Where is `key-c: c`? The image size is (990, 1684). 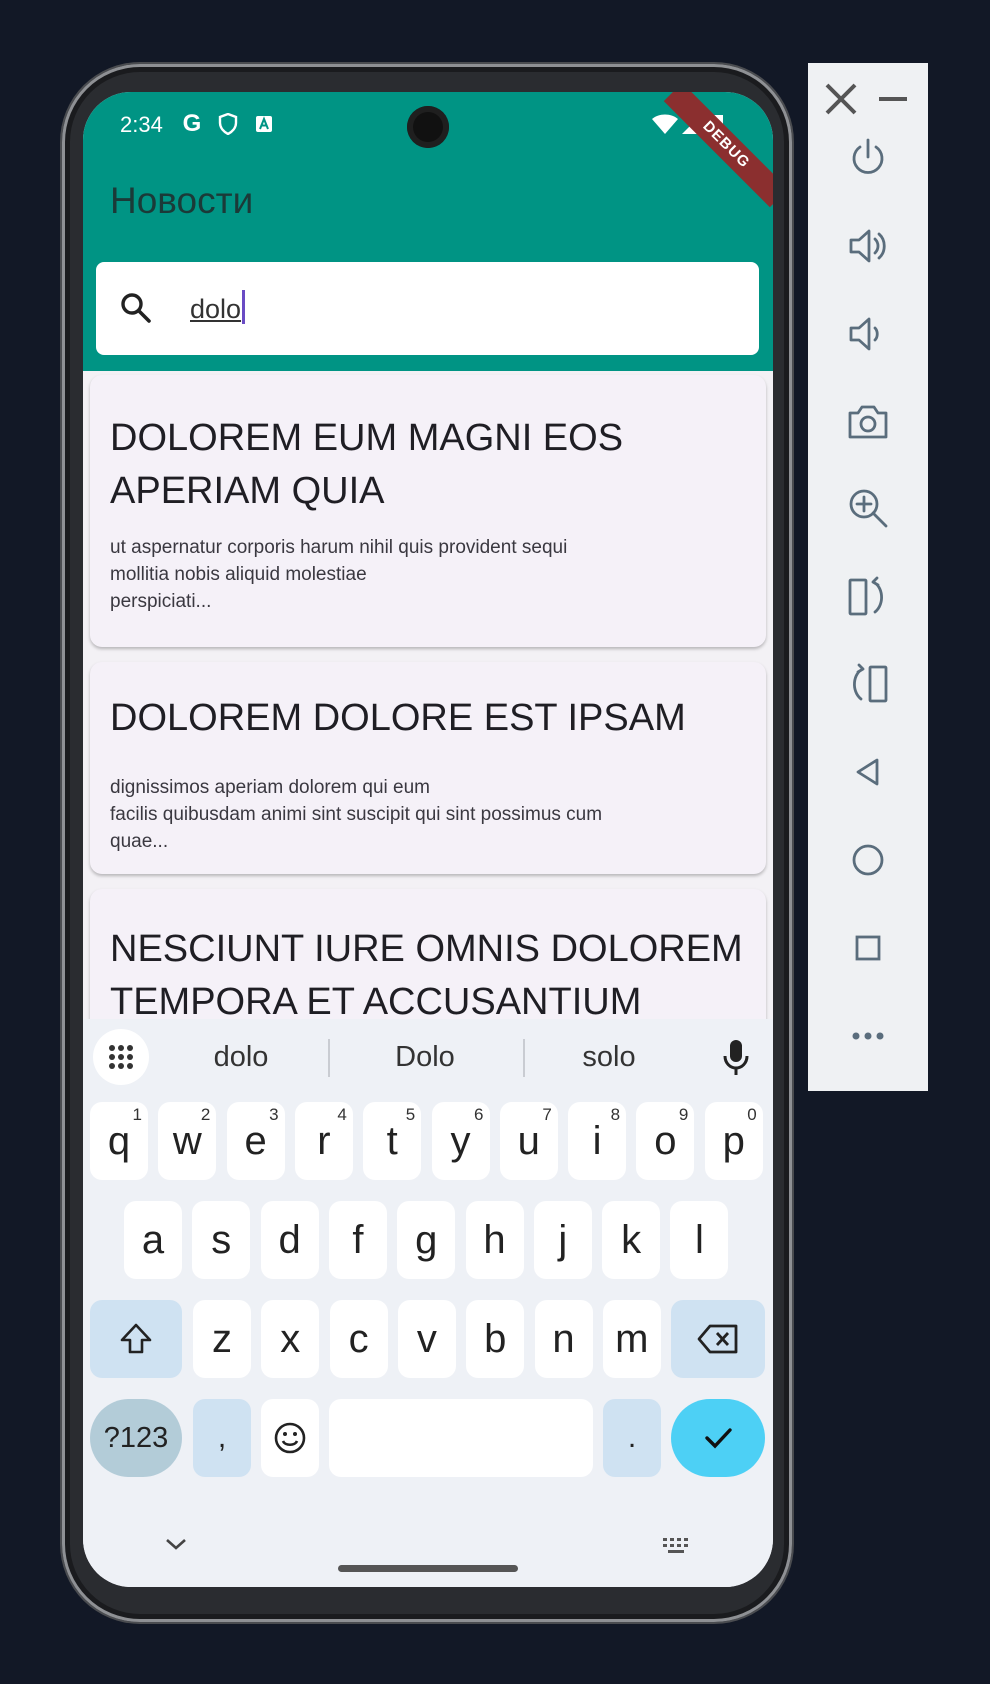 key-c: c is located at coordinates (358, 1339).